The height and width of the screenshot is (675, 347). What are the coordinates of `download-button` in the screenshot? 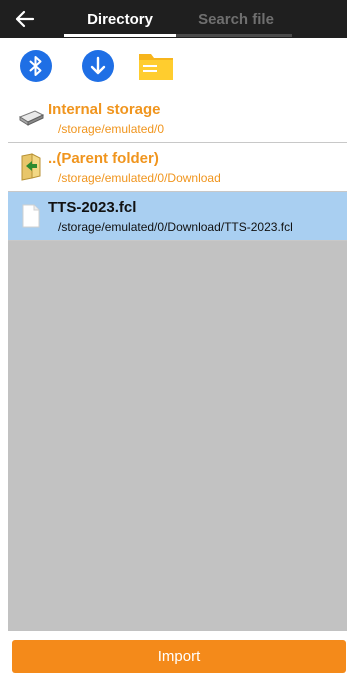 It's located at (98, 66).